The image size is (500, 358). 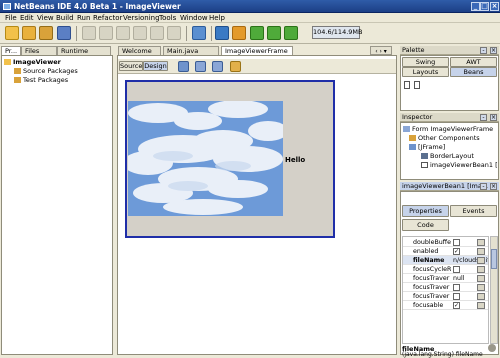 I want to click on property-scrollbar, so click(x=494, y=290).